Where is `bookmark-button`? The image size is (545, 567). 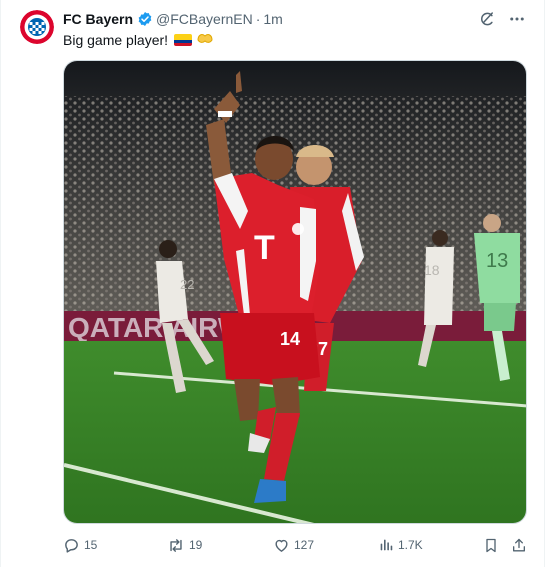
bookmark-button is located at coordinates (491, 545).